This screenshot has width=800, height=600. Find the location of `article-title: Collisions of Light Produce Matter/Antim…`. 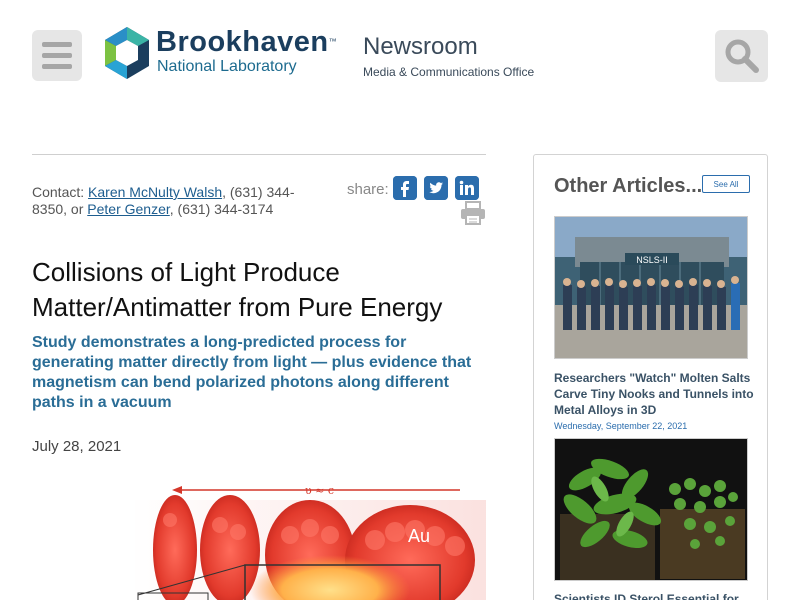

article-title: Collisions of Light Produce Matter/Antim… is located at coordinates (237, 289).